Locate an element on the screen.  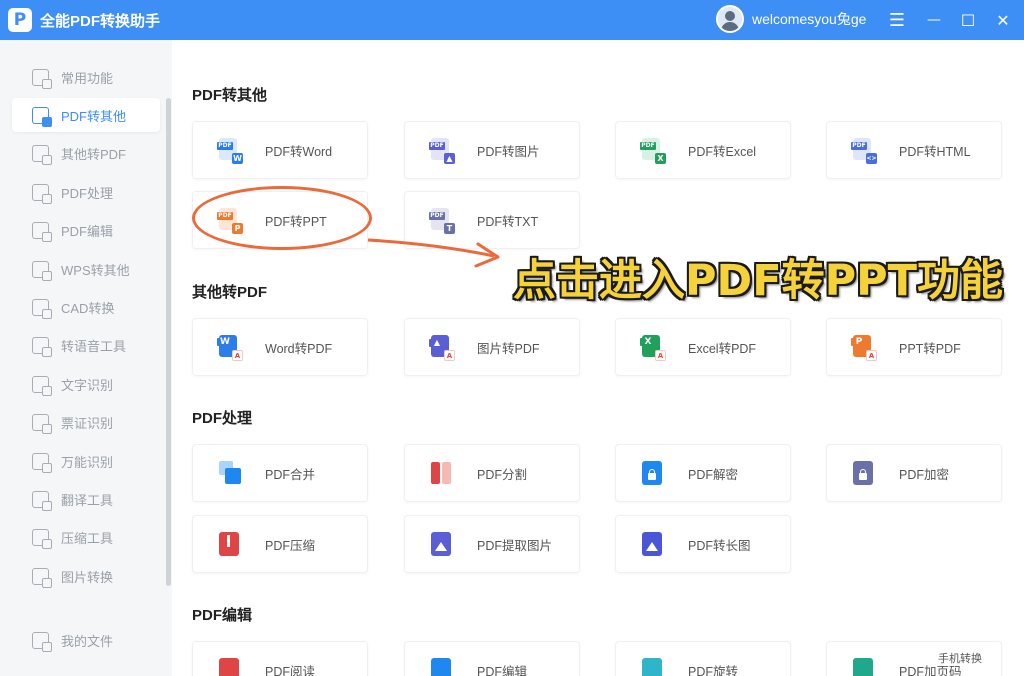
other-to-pdf-icon is located at coordinates (42, 154).